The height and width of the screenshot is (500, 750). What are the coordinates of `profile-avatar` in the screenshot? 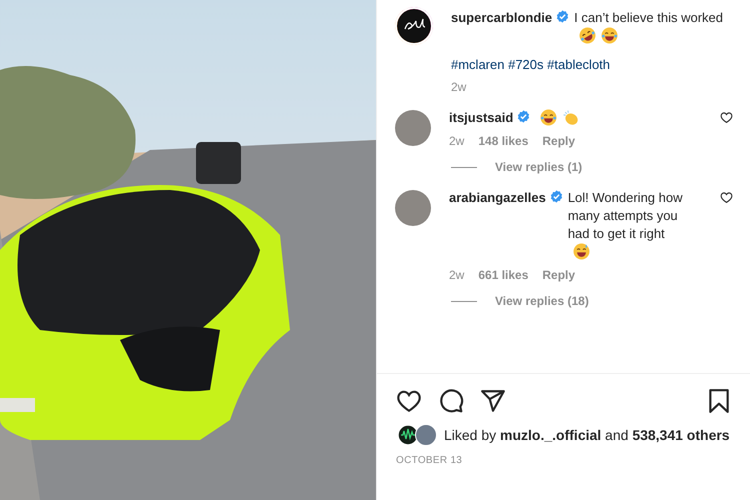 It's located at (414, 26).